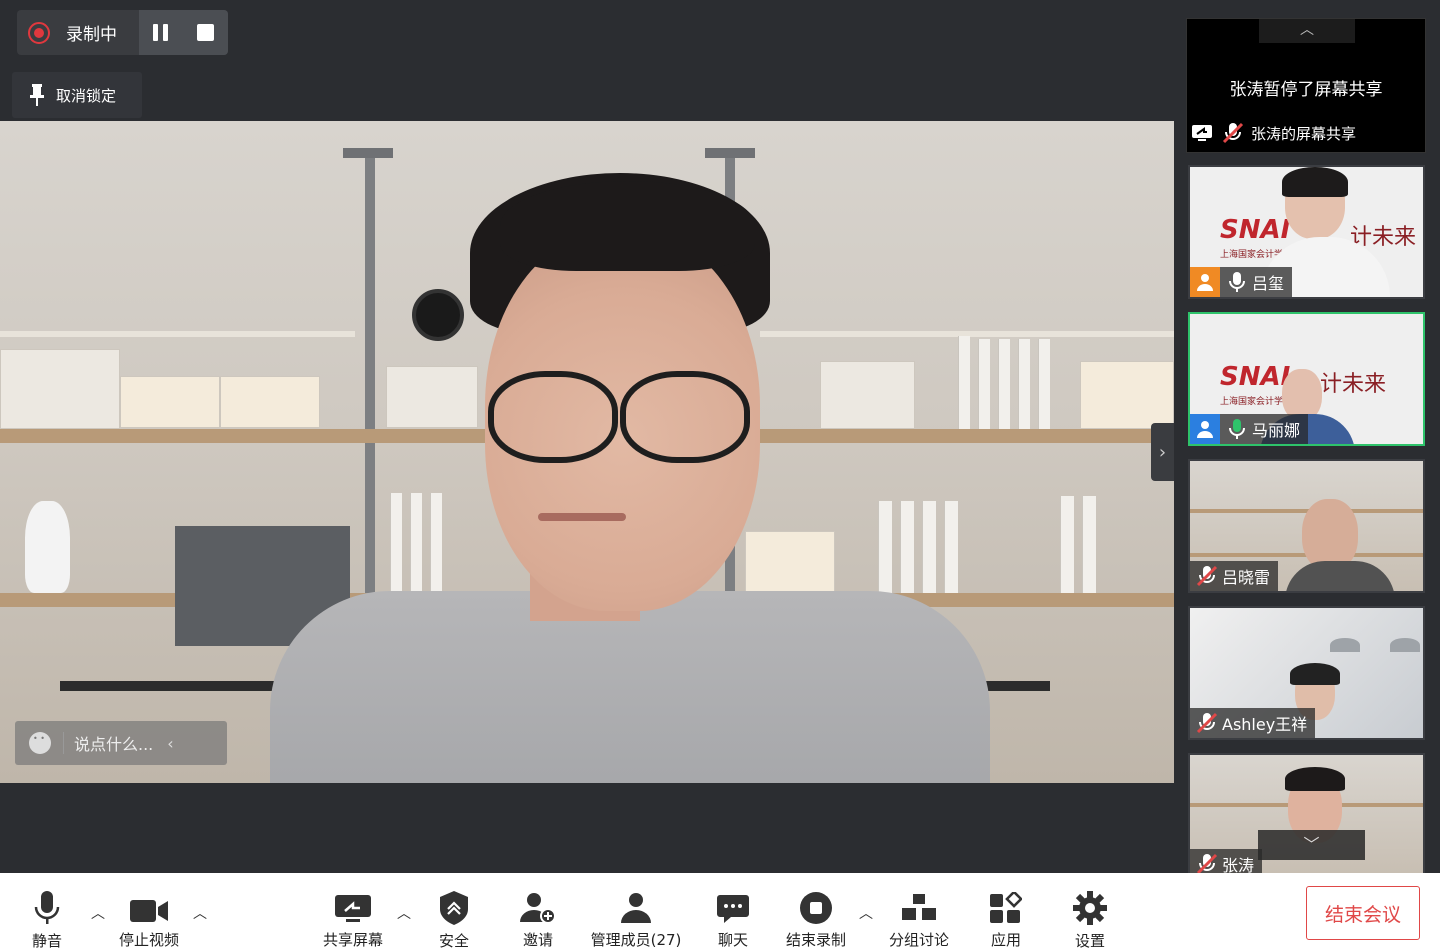  I want to click on share-screen-button: 共享屏幕, so click(353, 911).